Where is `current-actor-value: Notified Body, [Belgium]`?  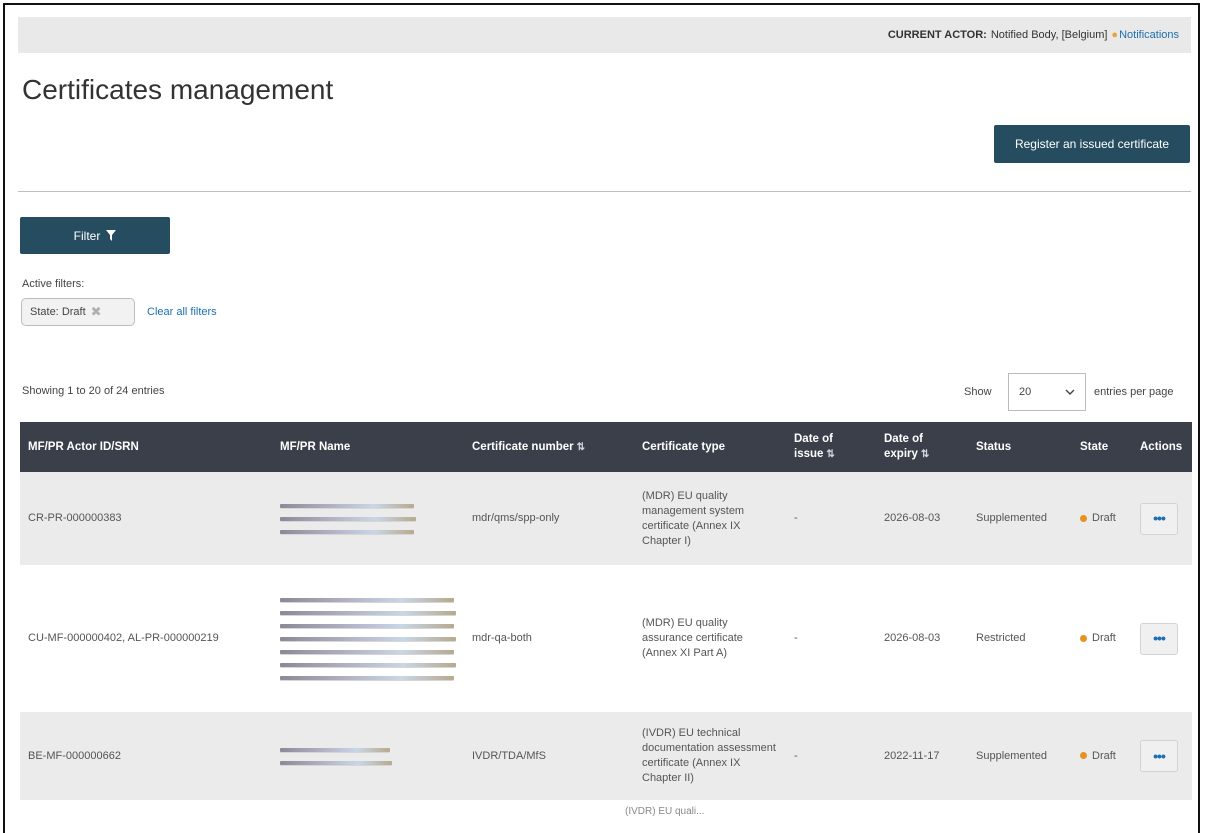 current-actor-value: Notified Body, [Belgium] is located at coordinates (1049, 35).